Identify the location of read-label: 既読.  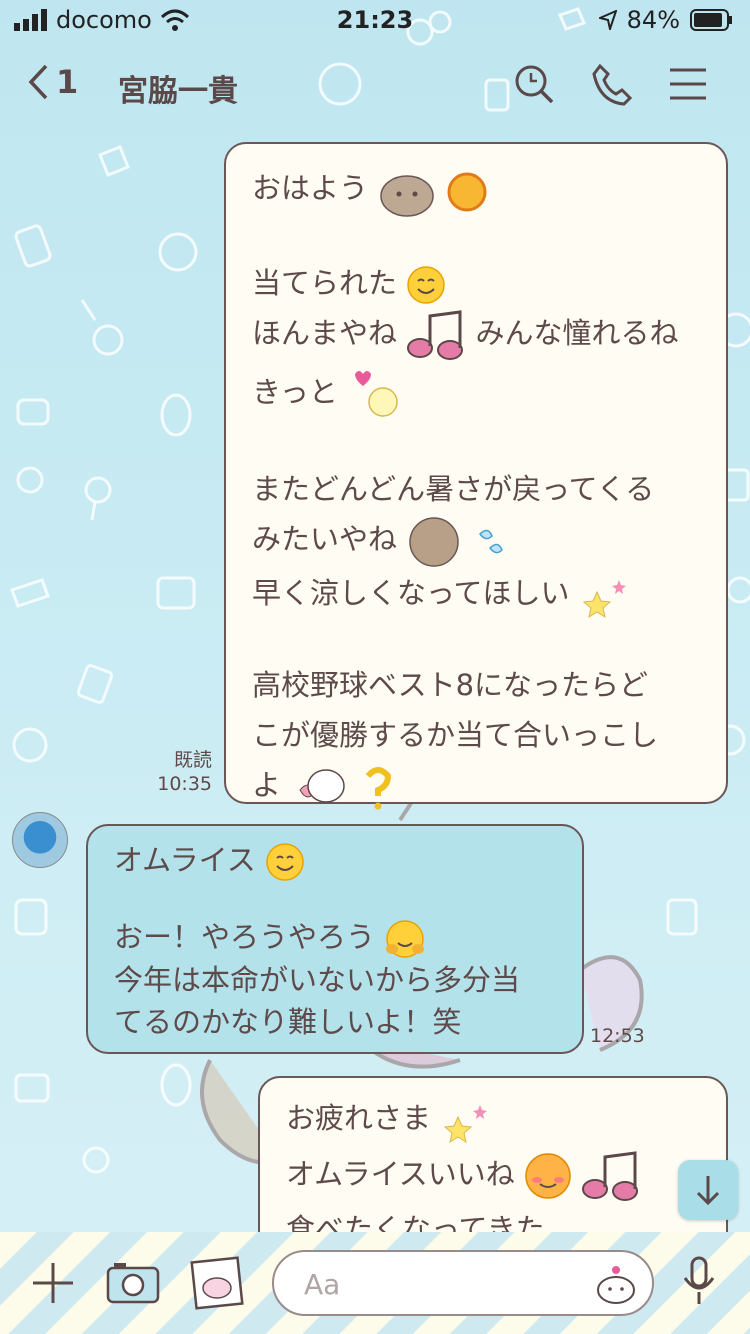
(192, 760).